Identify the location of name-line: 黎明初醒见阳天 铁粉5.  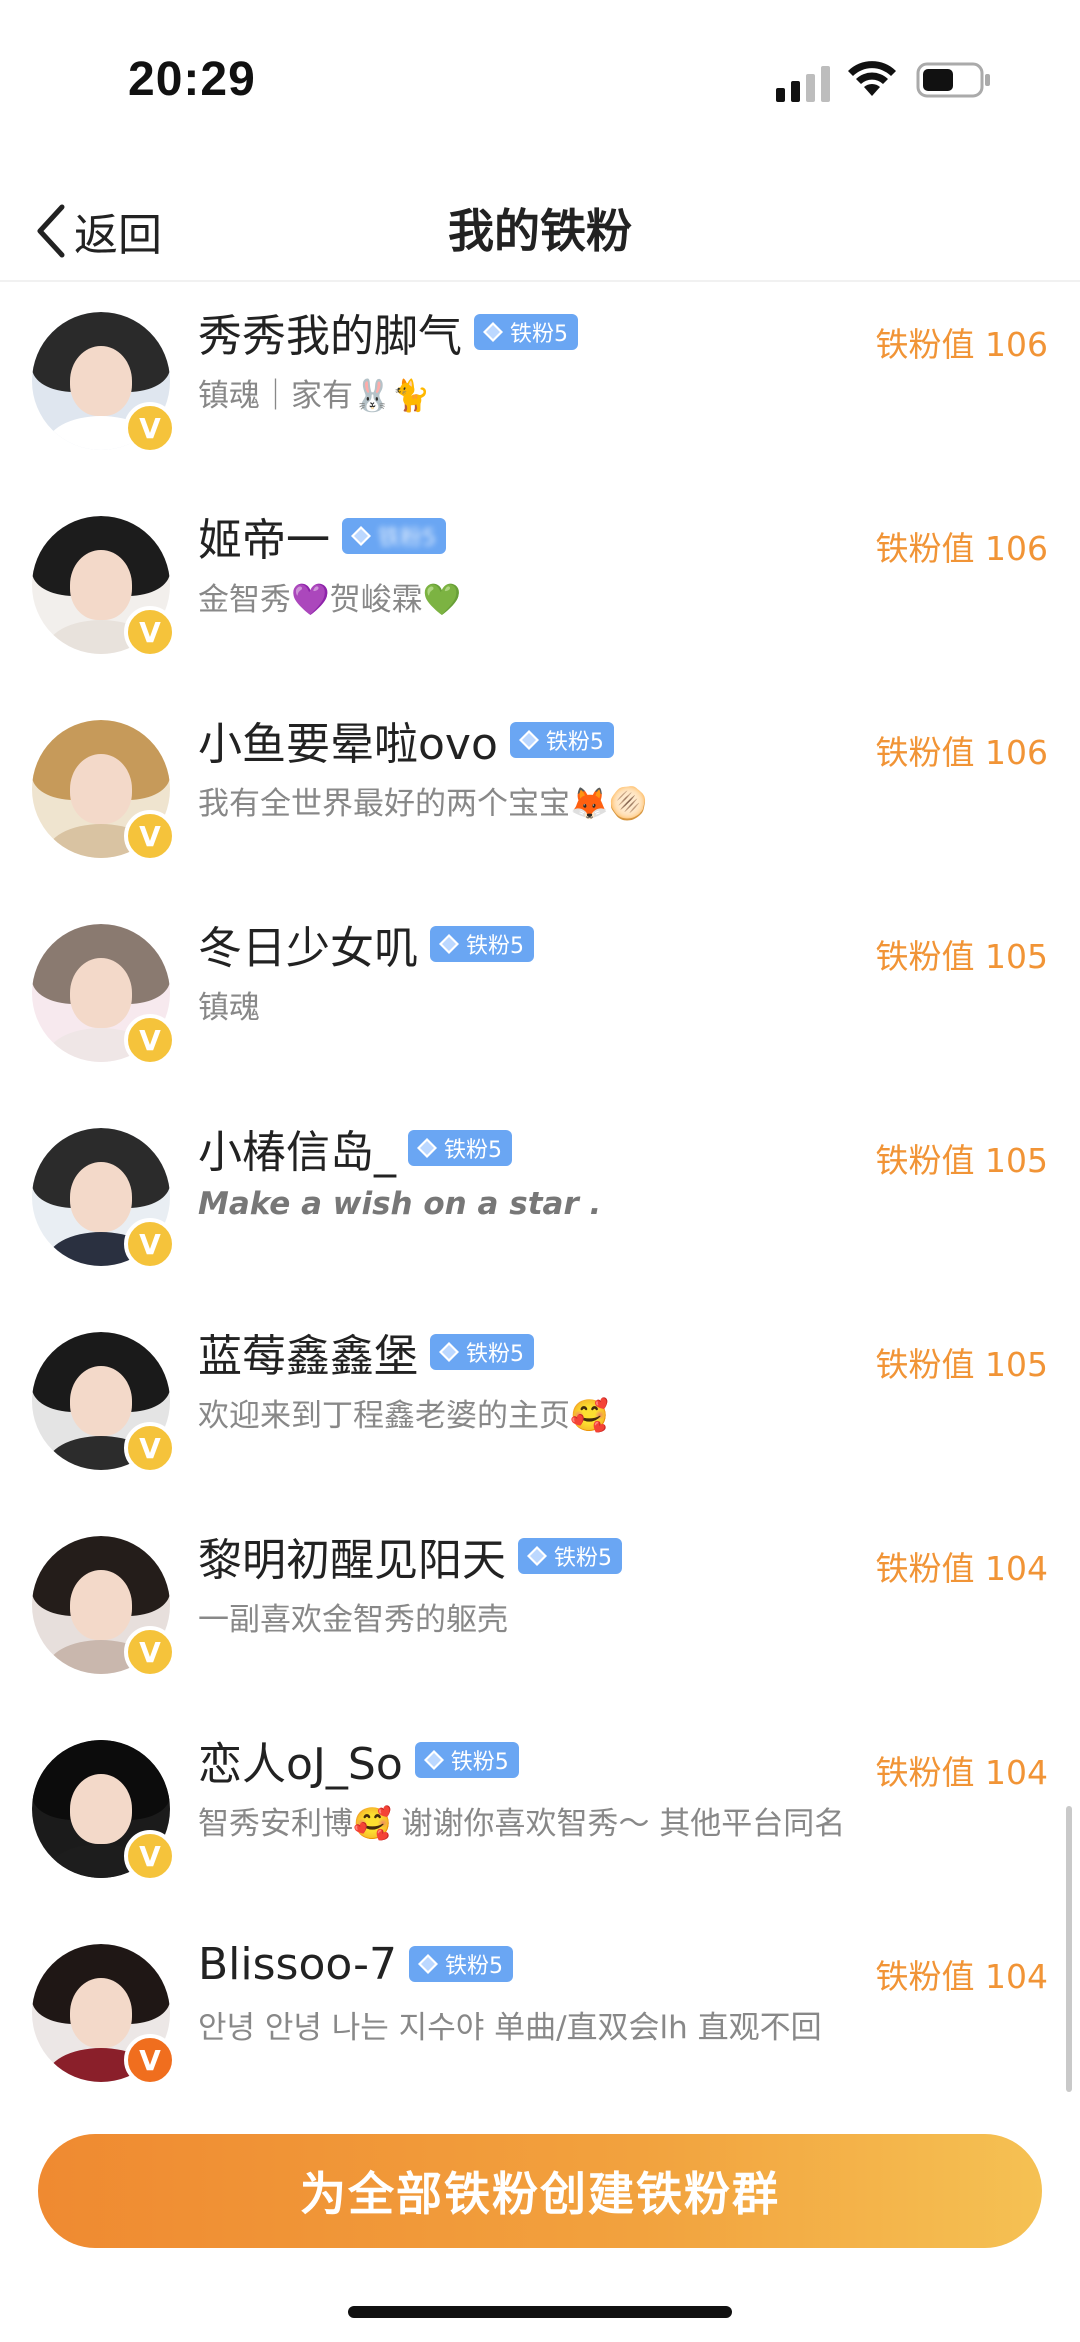
(410, 1557).